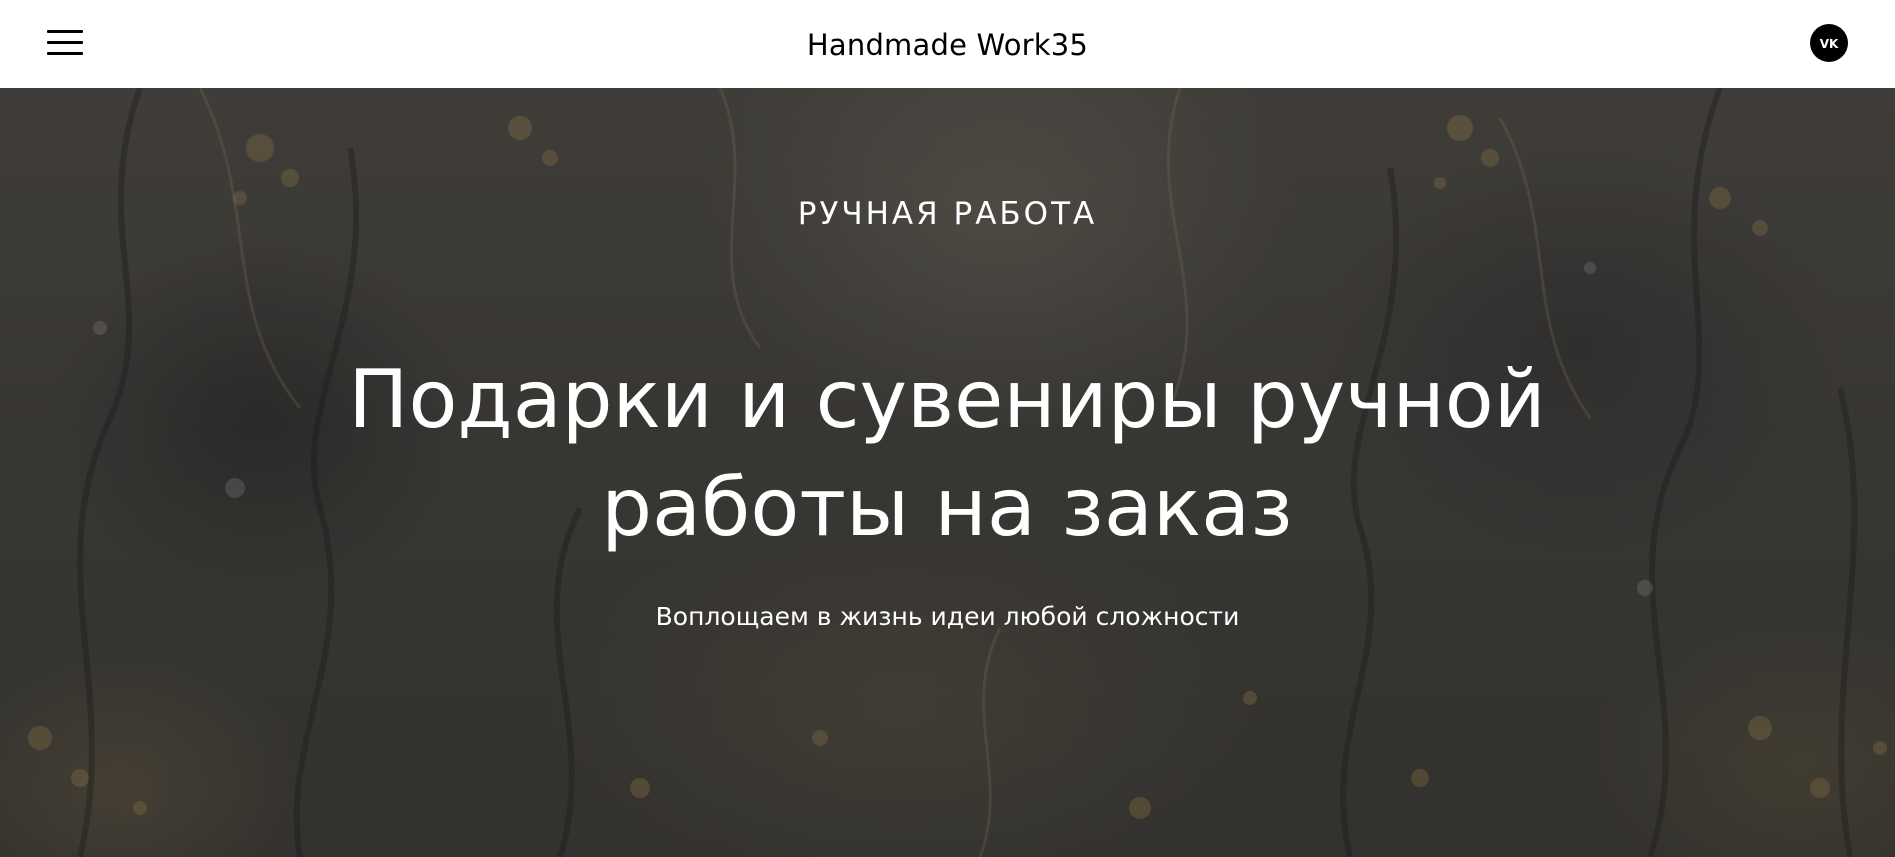 This screenshot has height=857, width=1895. I want to click on hero-kicker: РУЧНАЯ РАБОТА, so click(947, 214).